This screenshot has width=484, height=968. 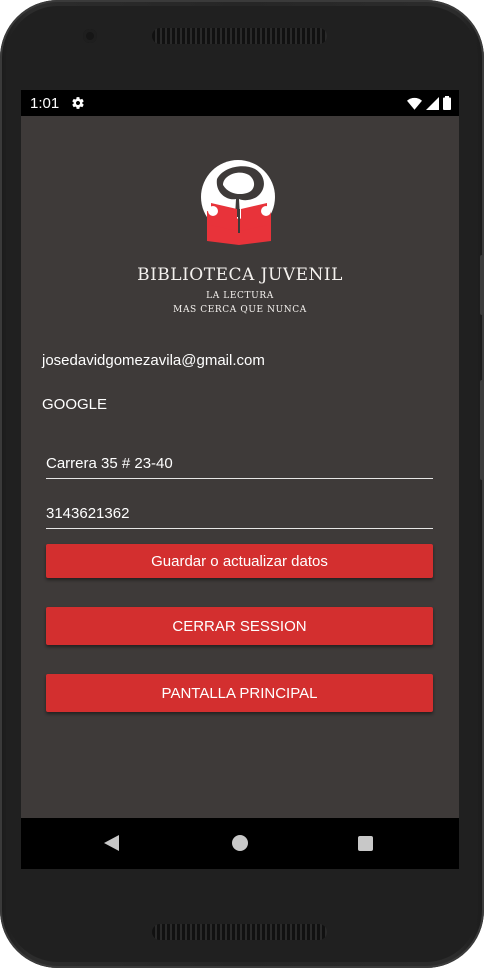 I want to click on front-camera, so click(x=90, y=36).